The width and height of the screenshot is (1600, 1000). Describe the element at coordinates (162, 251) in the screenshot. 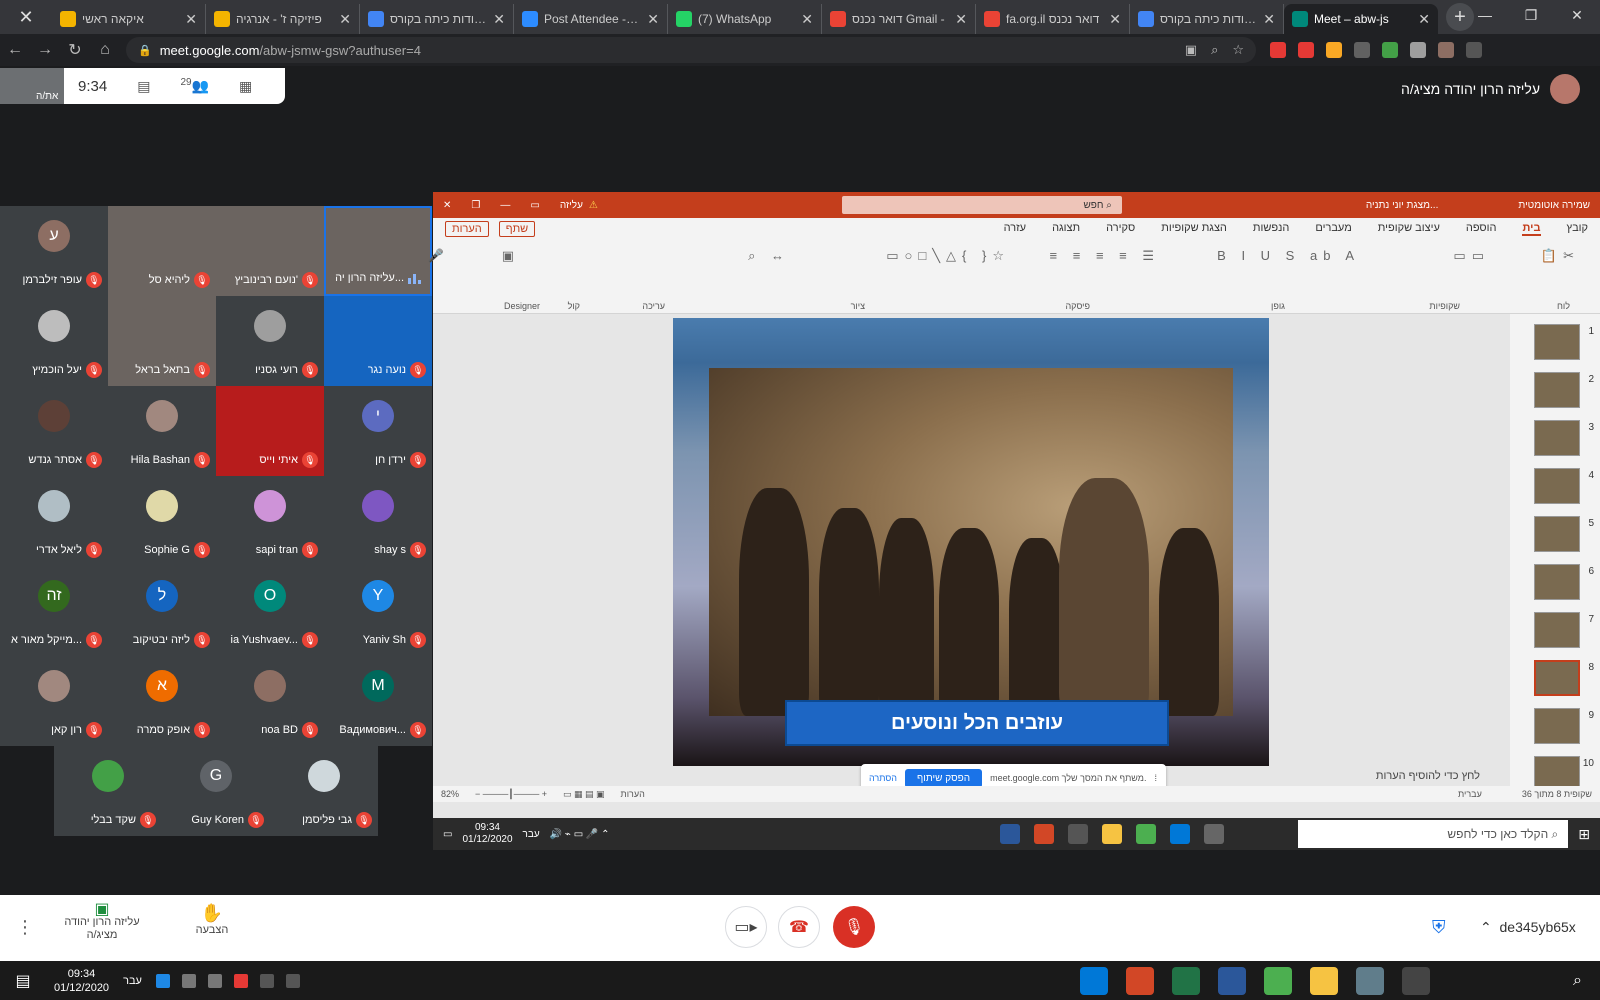

I see `participant-tile: ליהיא סל 🎙` at that location.